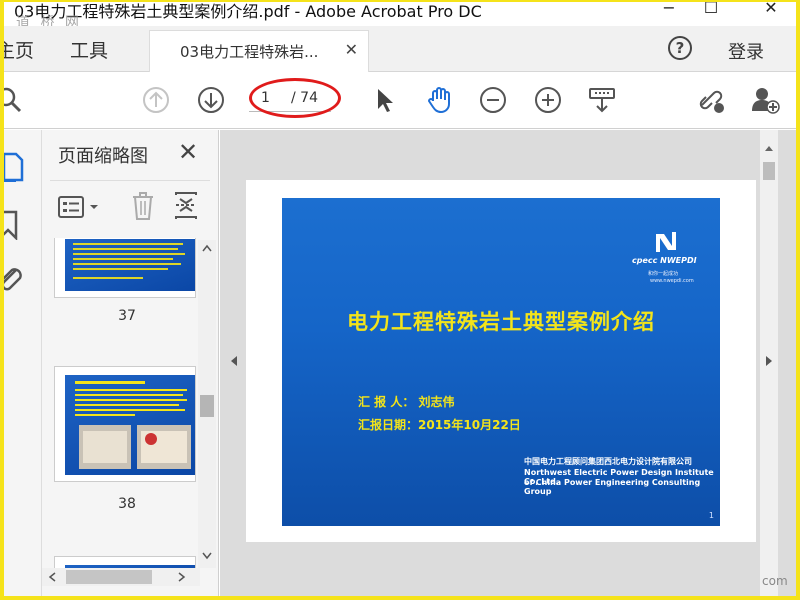 The image size is (800, 600). I want to click on thumbnail-hscrollbar-thumb, so click(109, 577).